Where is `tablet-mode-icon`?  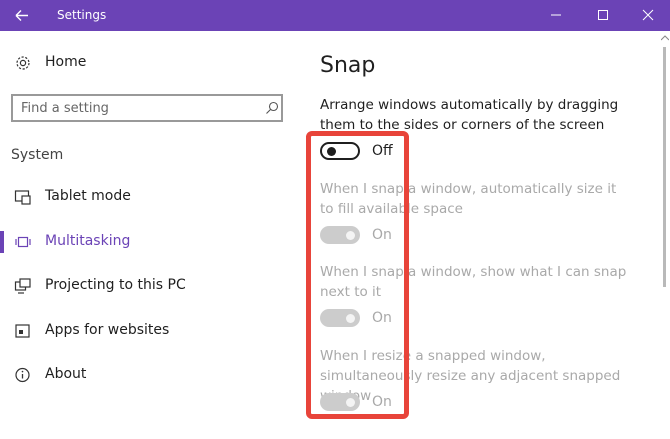
tablet-mode-icon is located at coordinates (22, 197).